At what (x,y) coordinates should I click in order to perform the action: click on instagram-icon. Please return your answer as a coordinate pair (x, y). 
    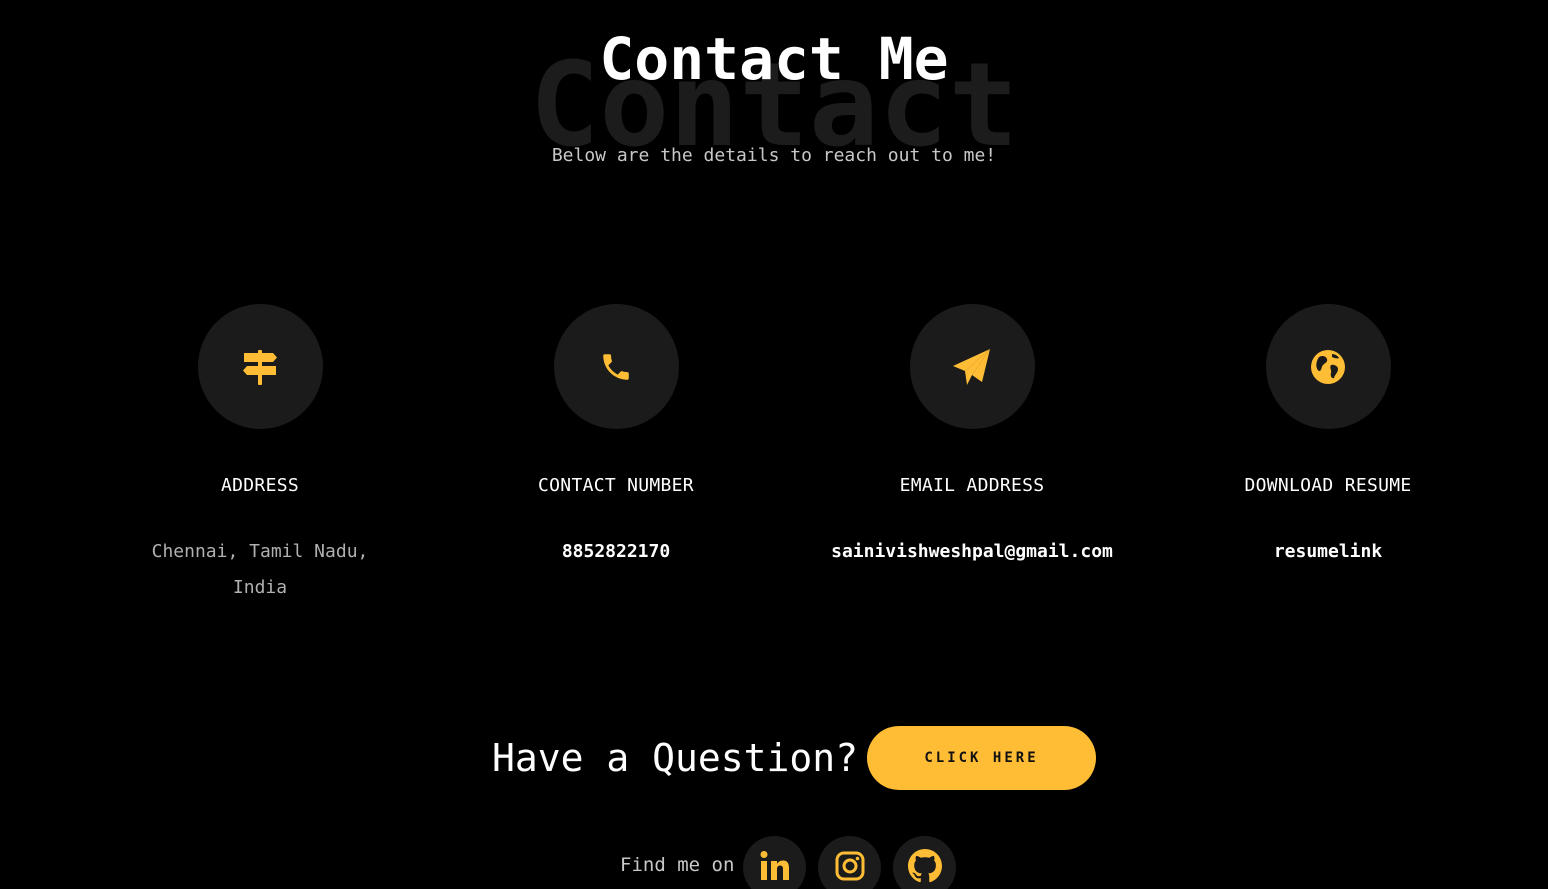
    Looking at the image, I should click on (850, 868).